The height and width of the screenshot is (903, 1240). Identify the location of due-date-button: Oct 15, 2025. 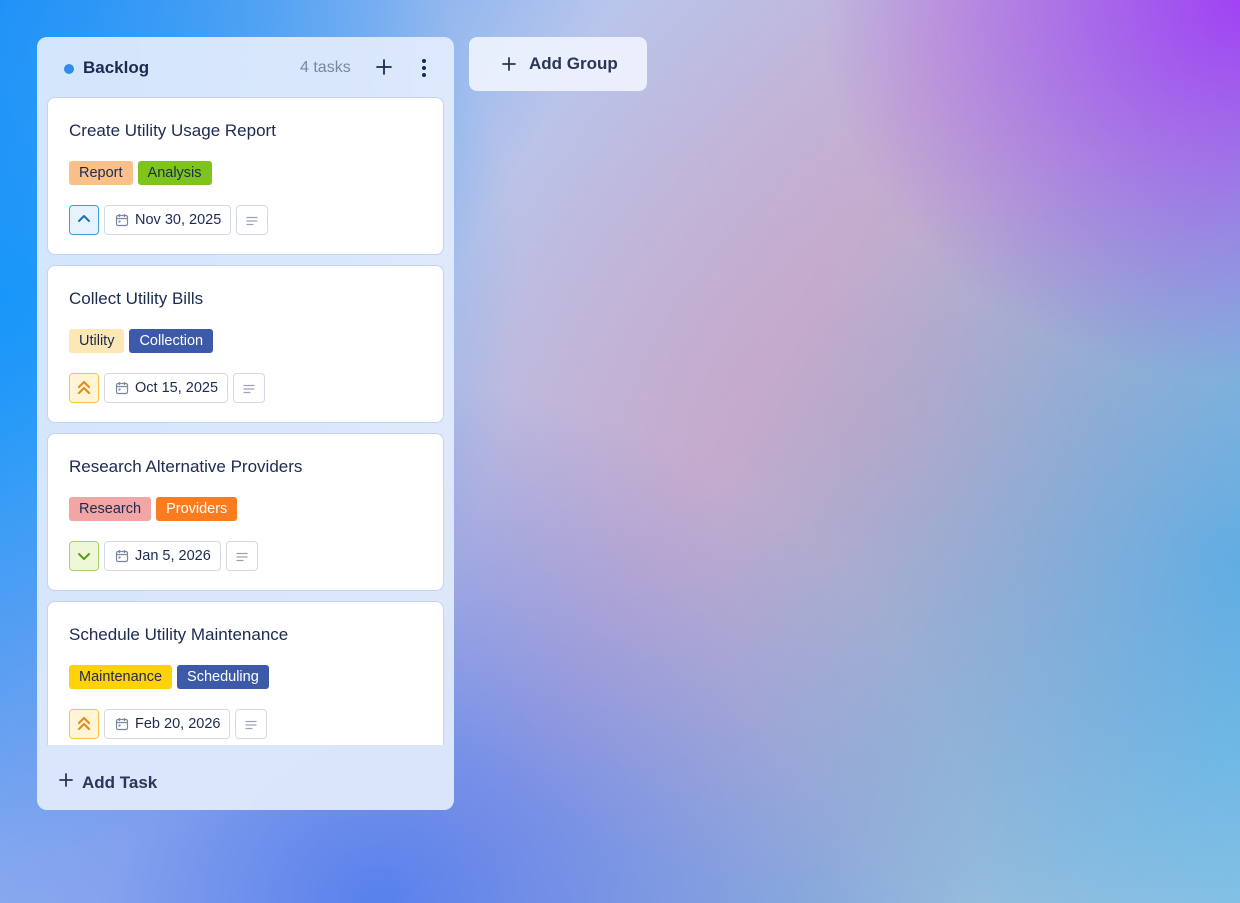
(166, 388).